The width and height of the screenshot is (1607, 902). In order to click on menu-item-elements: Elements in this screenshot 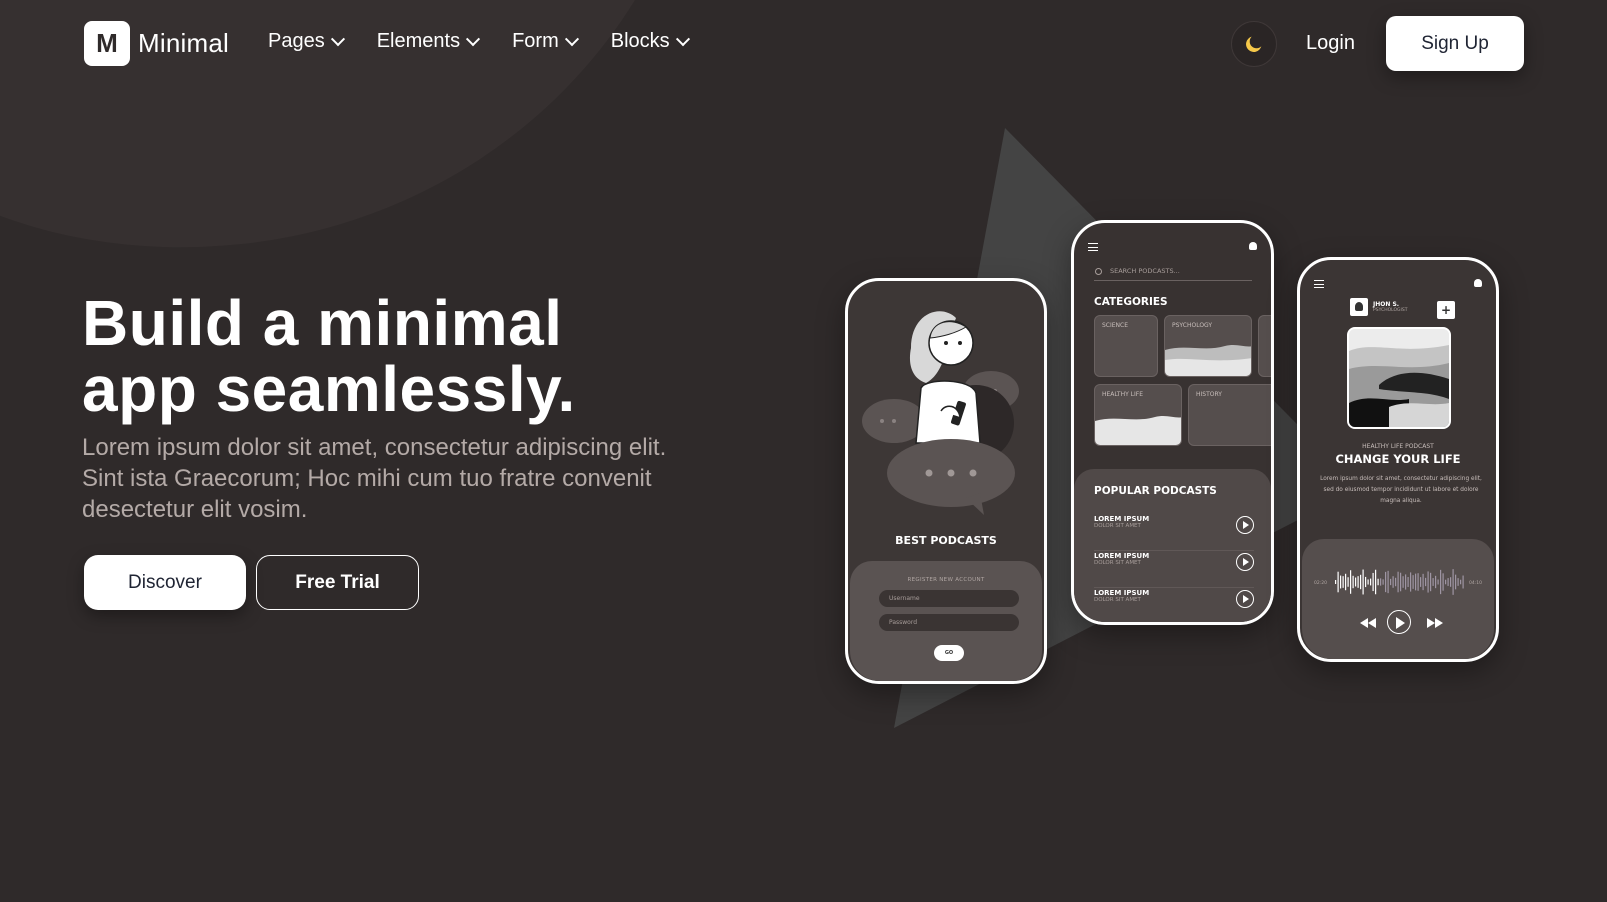, I will do `click(428, 41)`.